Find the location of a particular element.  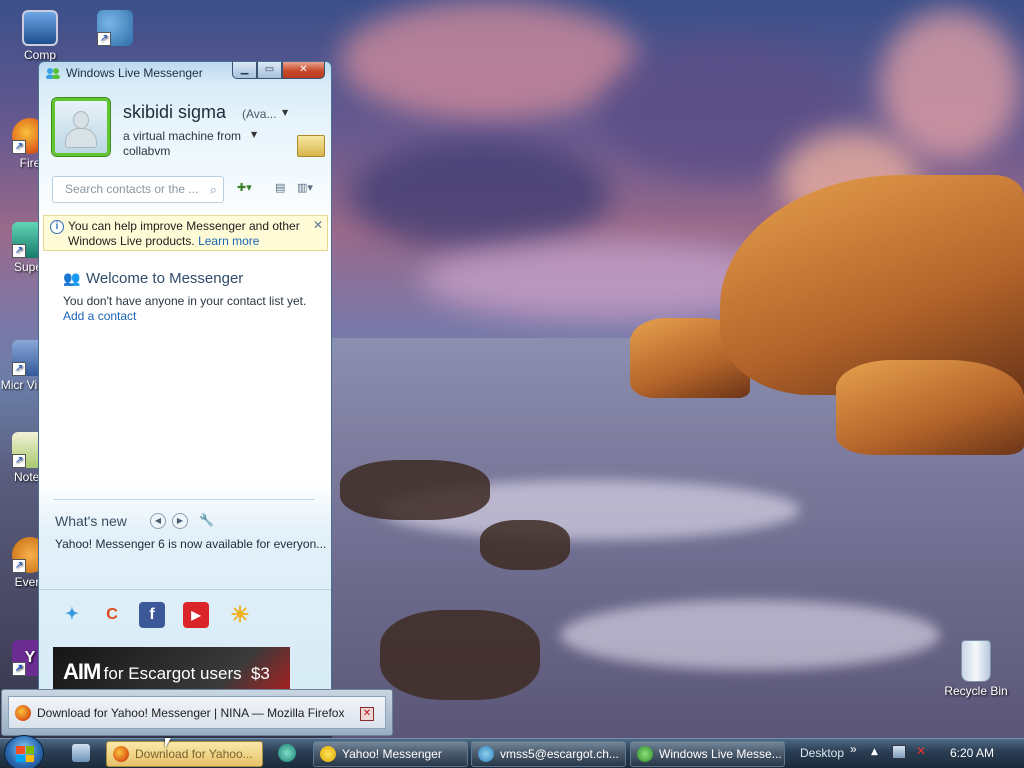

welcome-contacts-icon: 👥 is located at coordinates (72, 279).